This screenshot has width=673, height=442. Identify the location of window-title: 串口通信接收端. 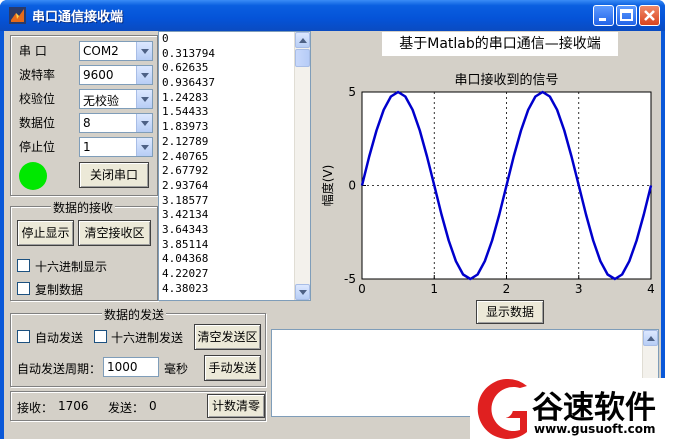
(78, 17).